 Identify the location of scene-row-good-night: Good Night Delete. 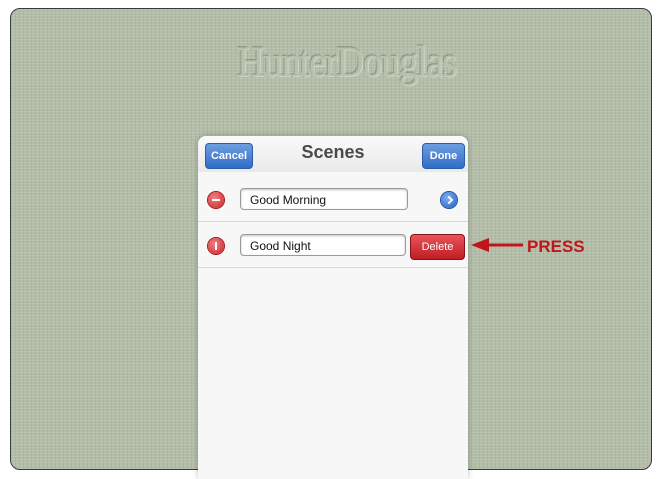
(333, 247).